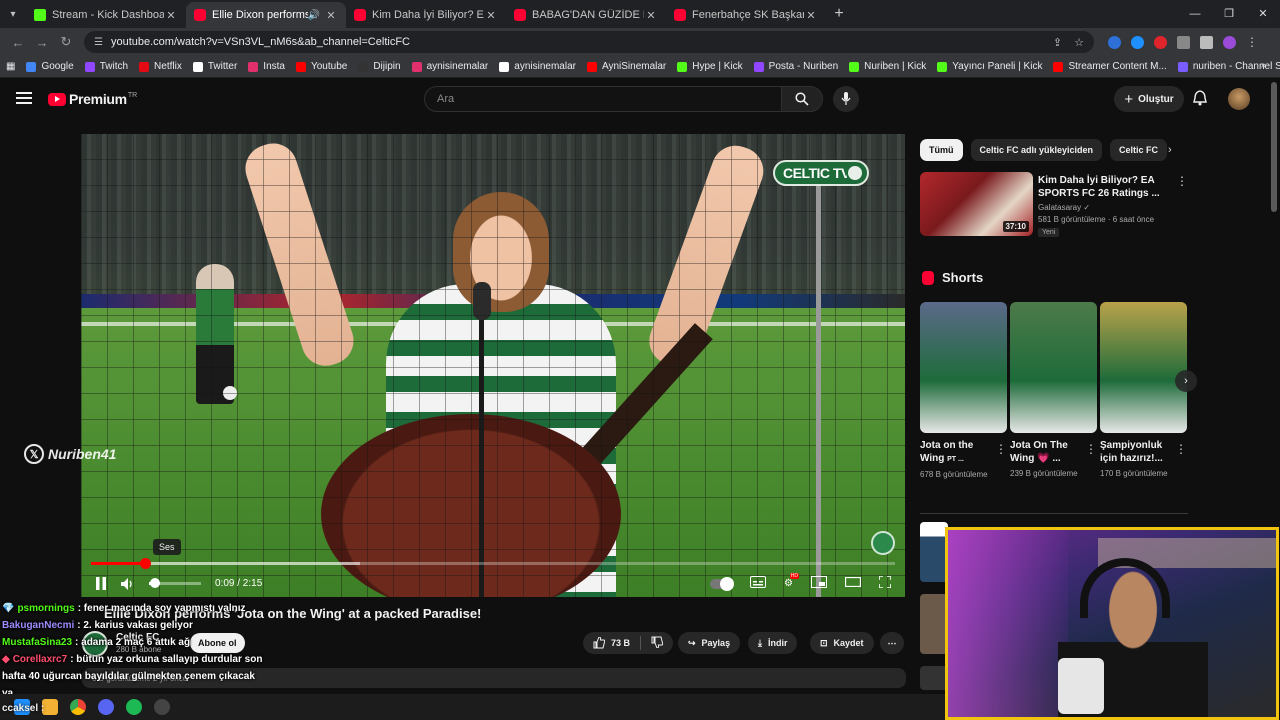 The image size is (1280, 720). Describe the element at coordinates (321, 66) in the screenshot. I see `bookmark-item: Youtube` at that location.